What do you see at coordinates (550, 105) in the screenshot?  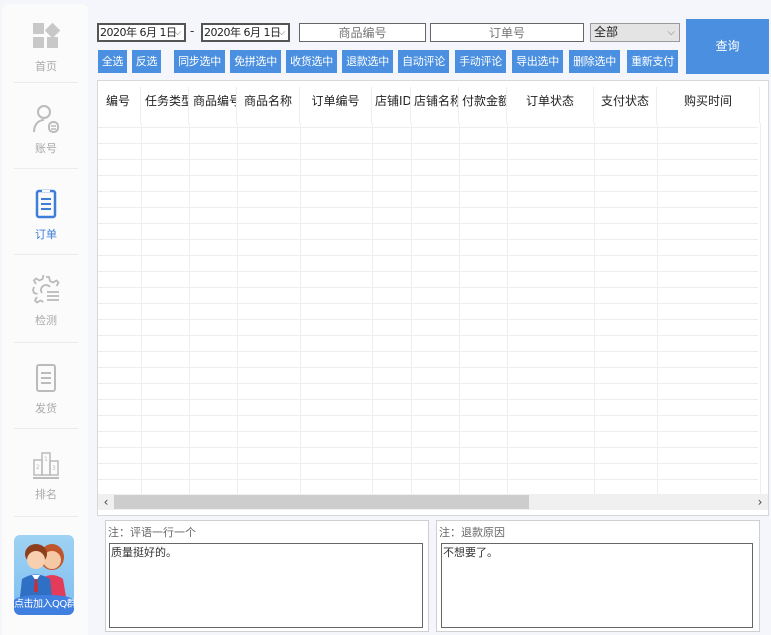 I see `column-header-order-status: 订单状态` at bounding box center [550, 105].